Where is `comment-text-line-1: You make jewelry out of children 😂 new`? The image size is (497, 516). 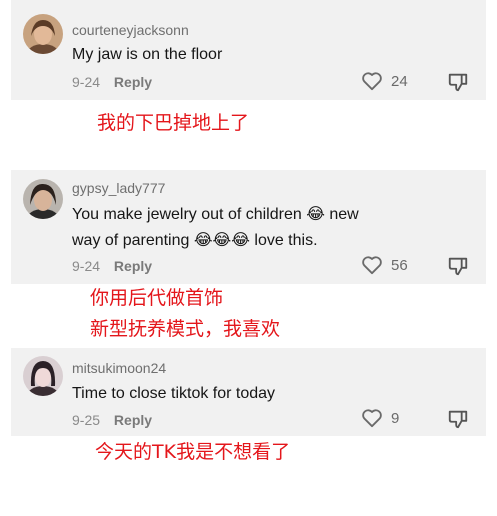 comment-text-line-1: You make jewelry out of children 😂 new is located at coordinates (215, 214).